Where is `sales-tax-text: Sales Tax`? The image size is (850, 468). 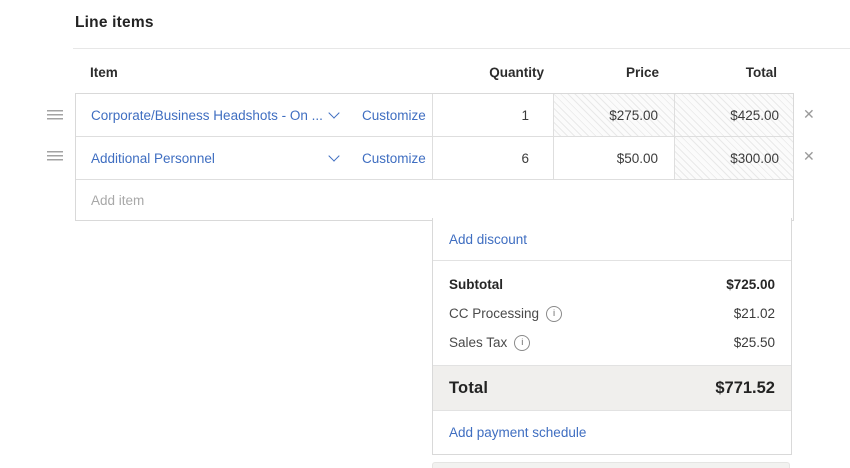
sales-tax-text: Sales Tax is located at coordinates (478, 342).